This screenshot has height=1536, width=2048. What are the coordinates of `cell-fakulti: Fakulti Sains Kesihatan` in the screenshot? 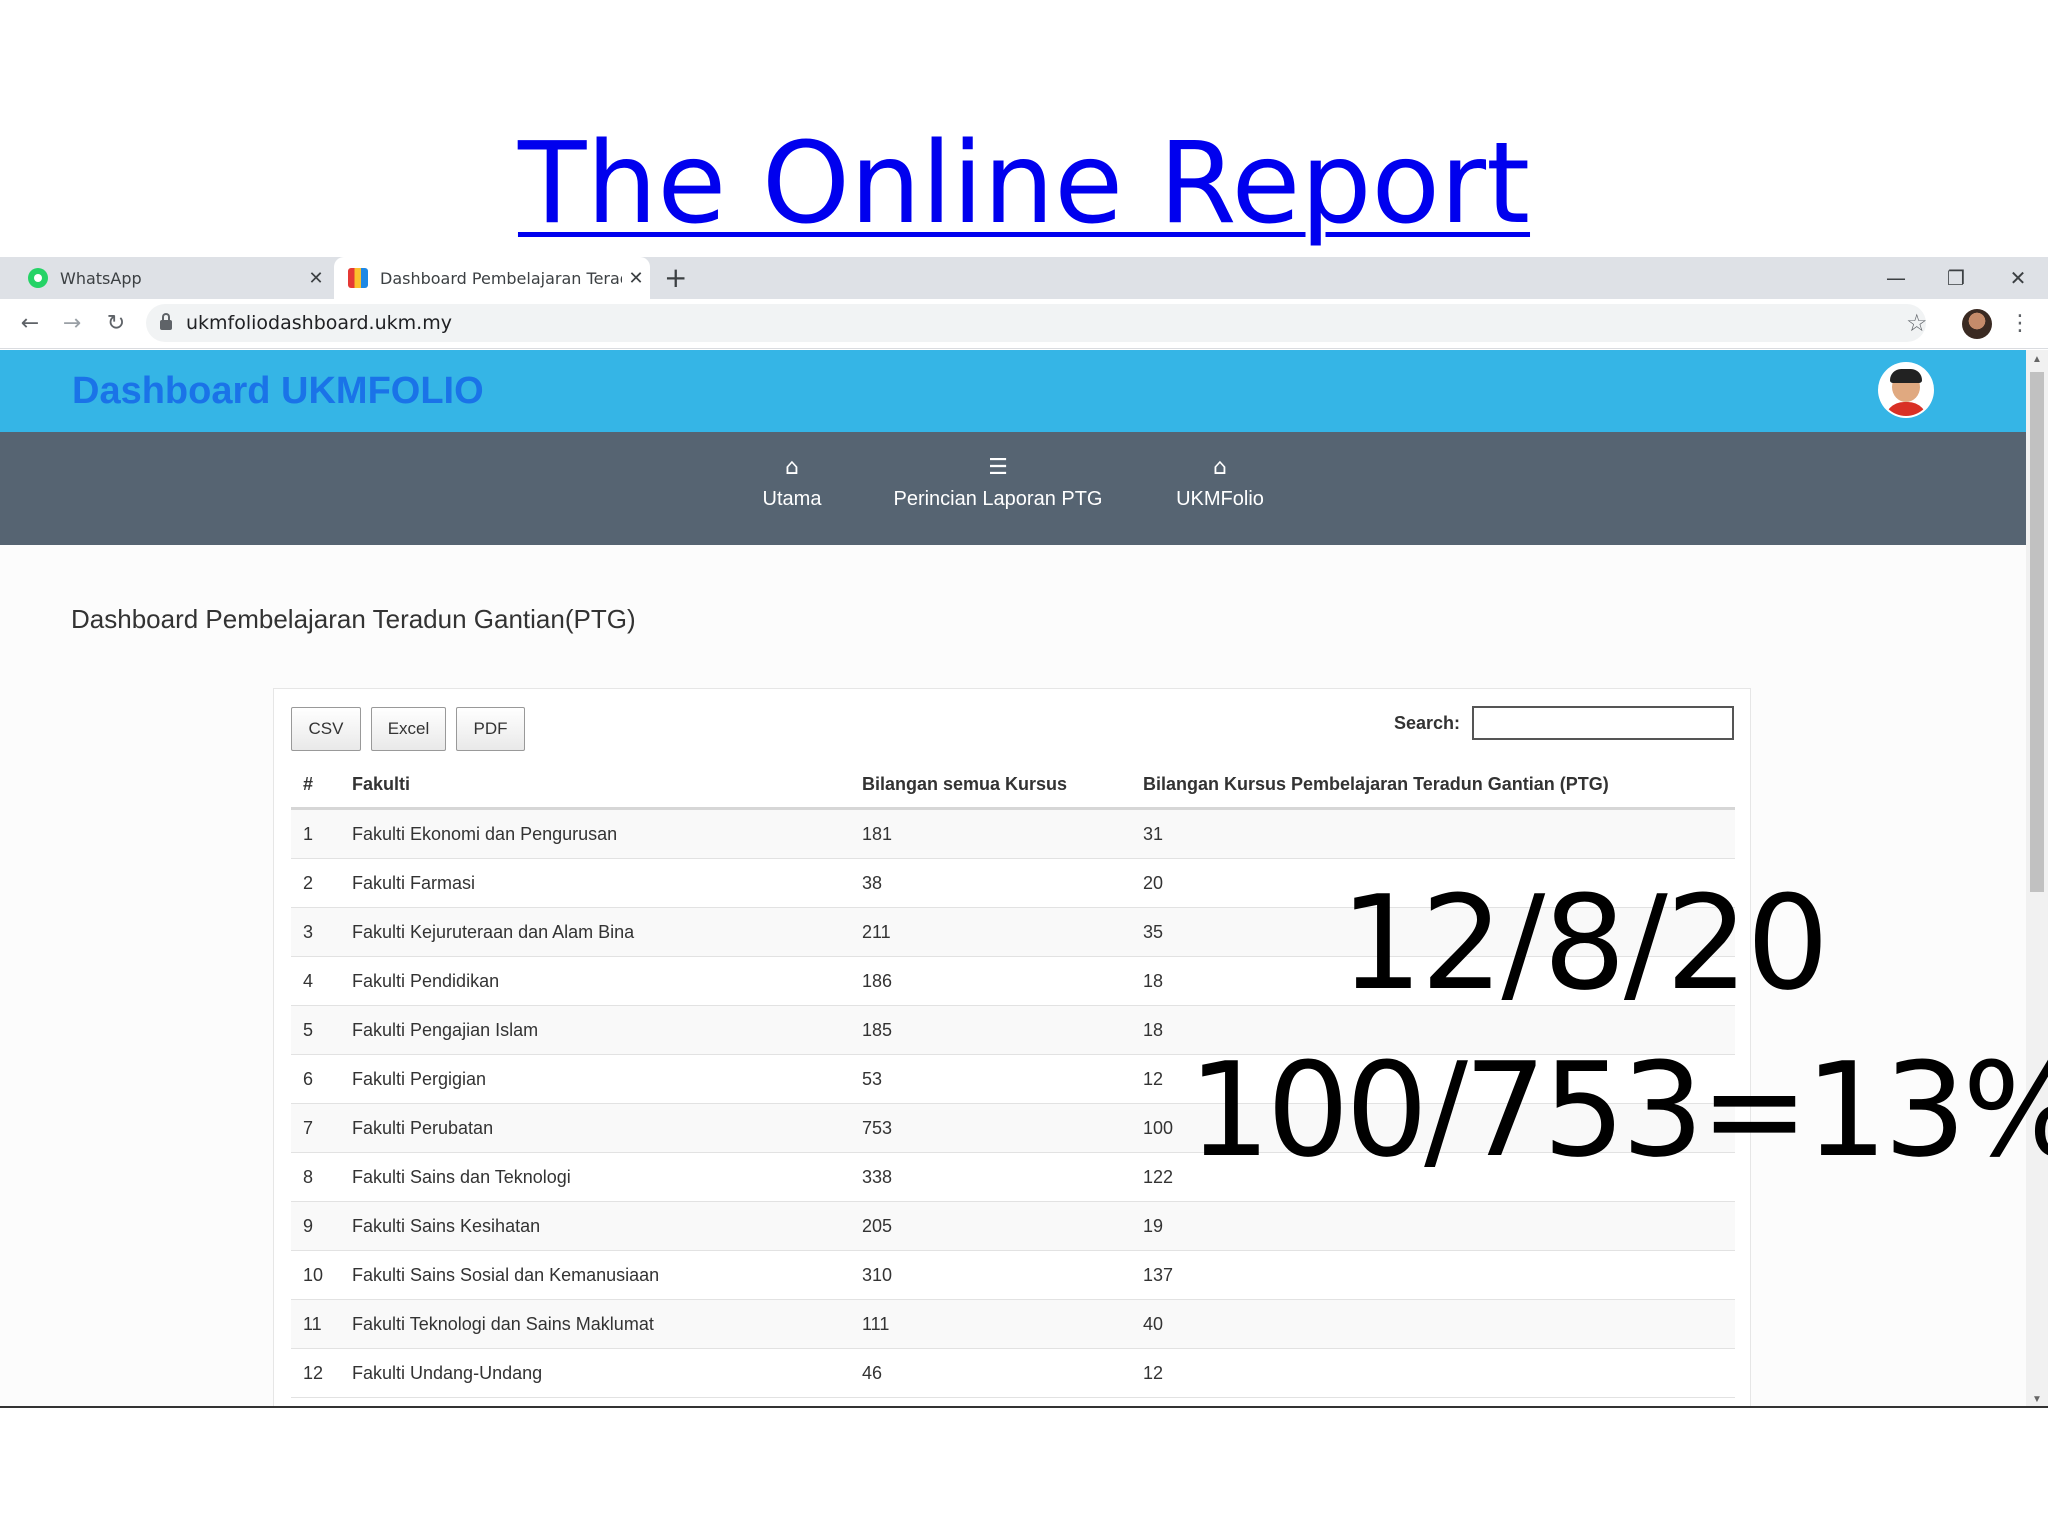 It's located at (446, 1226).